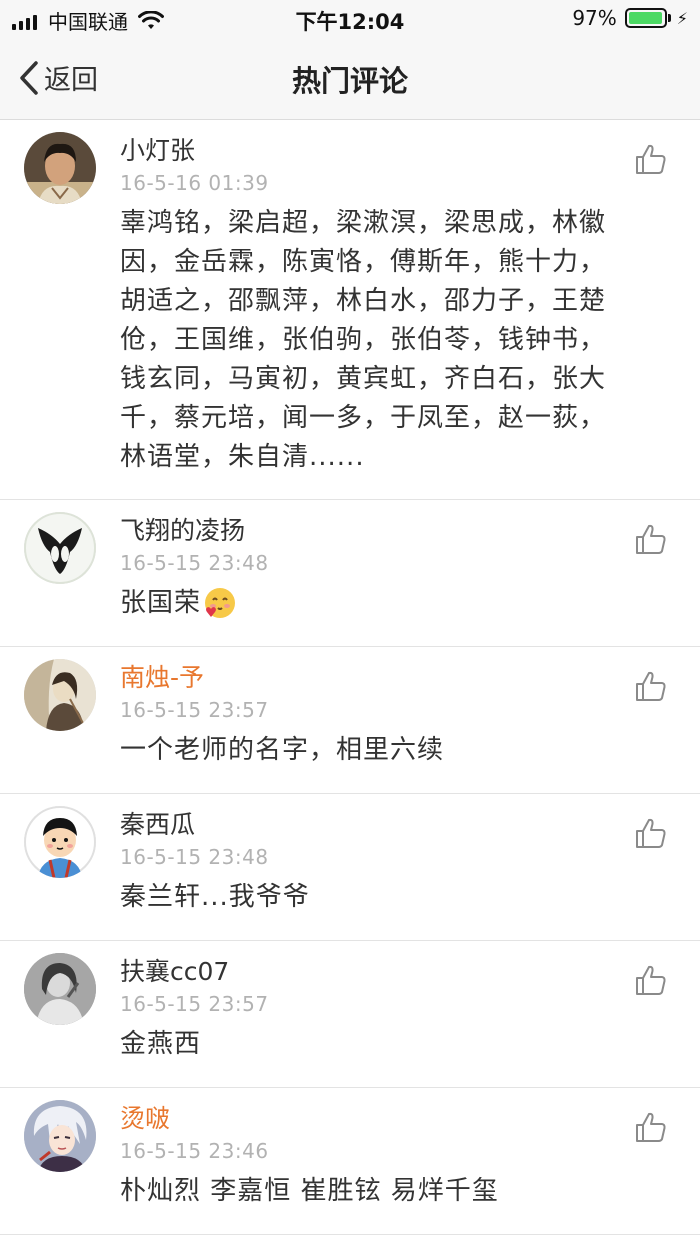  I want to click on comment-author: 秦西瓜, so click(375, 817).